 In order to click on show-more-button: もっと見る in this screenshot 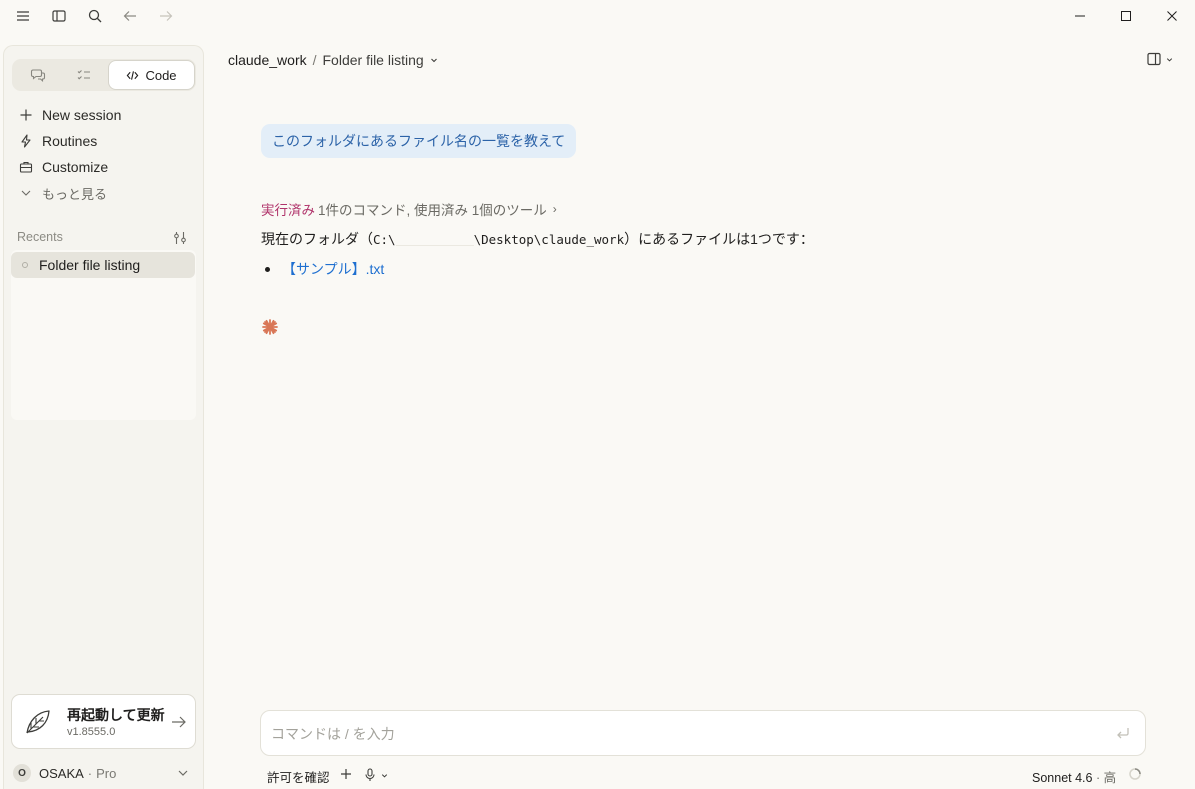, I will do `click(62, 193)`.